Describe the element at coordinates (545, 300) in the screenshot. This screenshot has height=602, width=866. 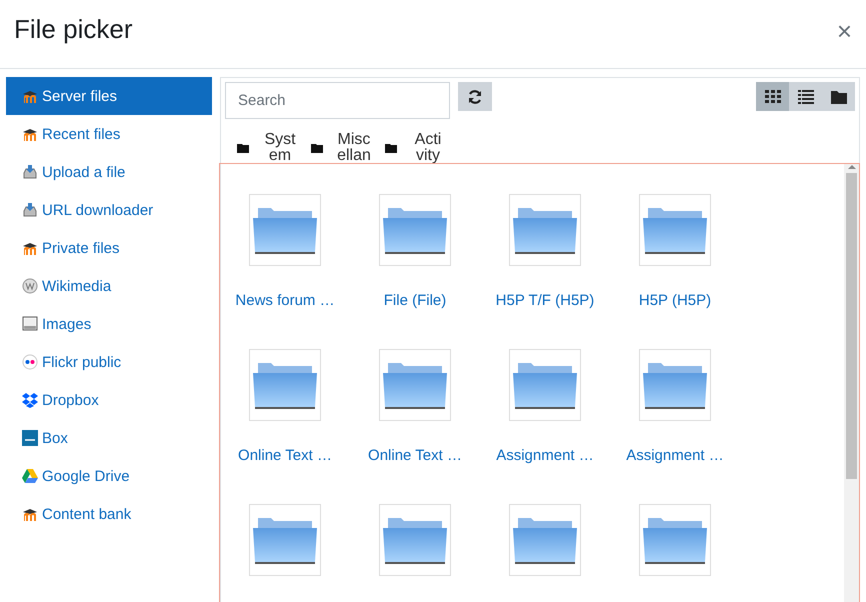
I see `file-name-link: H5P T/F (H5P)` at that location.